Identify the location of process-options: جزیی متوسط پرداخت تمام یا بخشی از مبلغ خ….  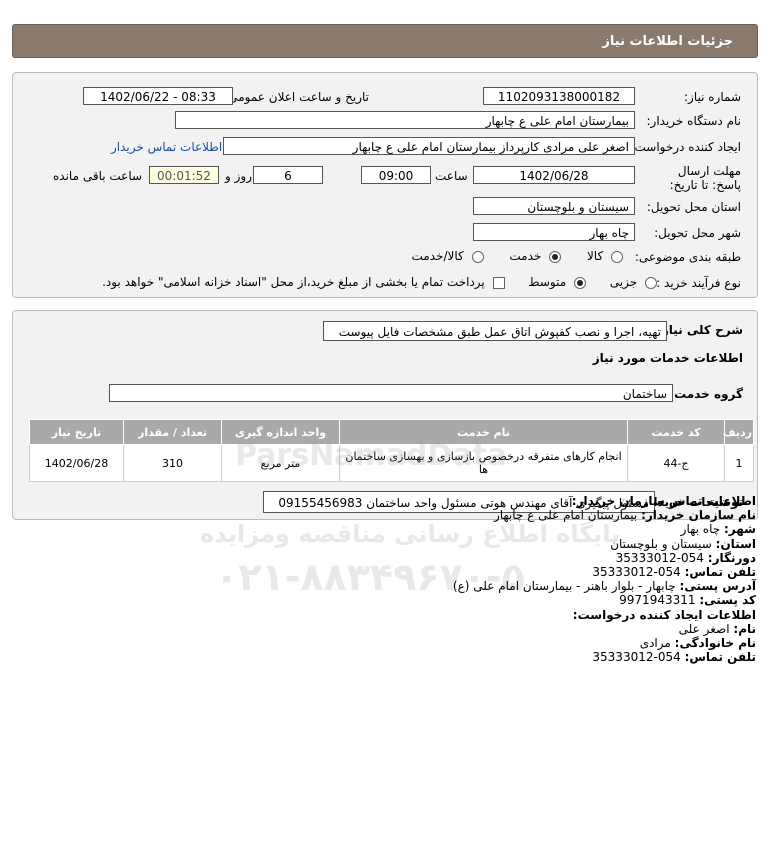
(379, 282).